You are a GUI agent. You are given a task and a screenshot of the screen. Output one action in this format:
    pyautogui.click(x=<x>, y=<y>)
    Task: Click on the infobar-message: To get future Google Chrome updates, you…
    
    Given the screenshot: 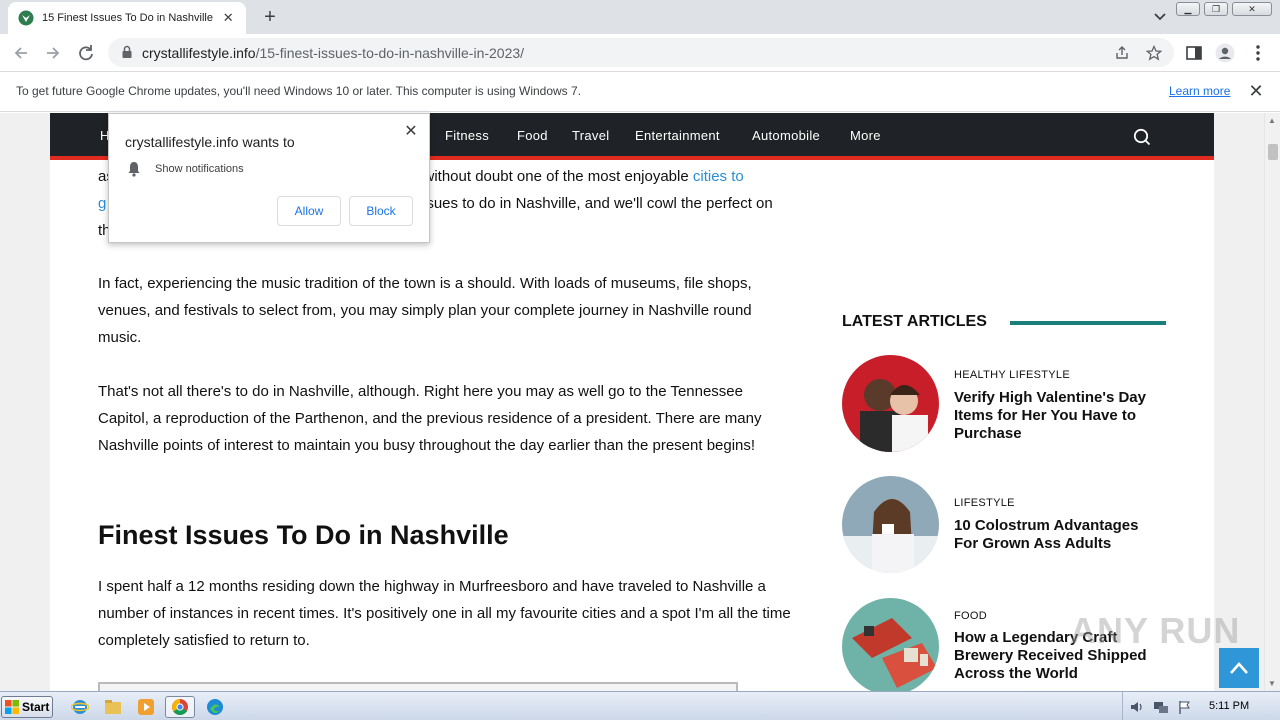 What is the action you would take?
    pyautogui.click(x=299, y=91)
    